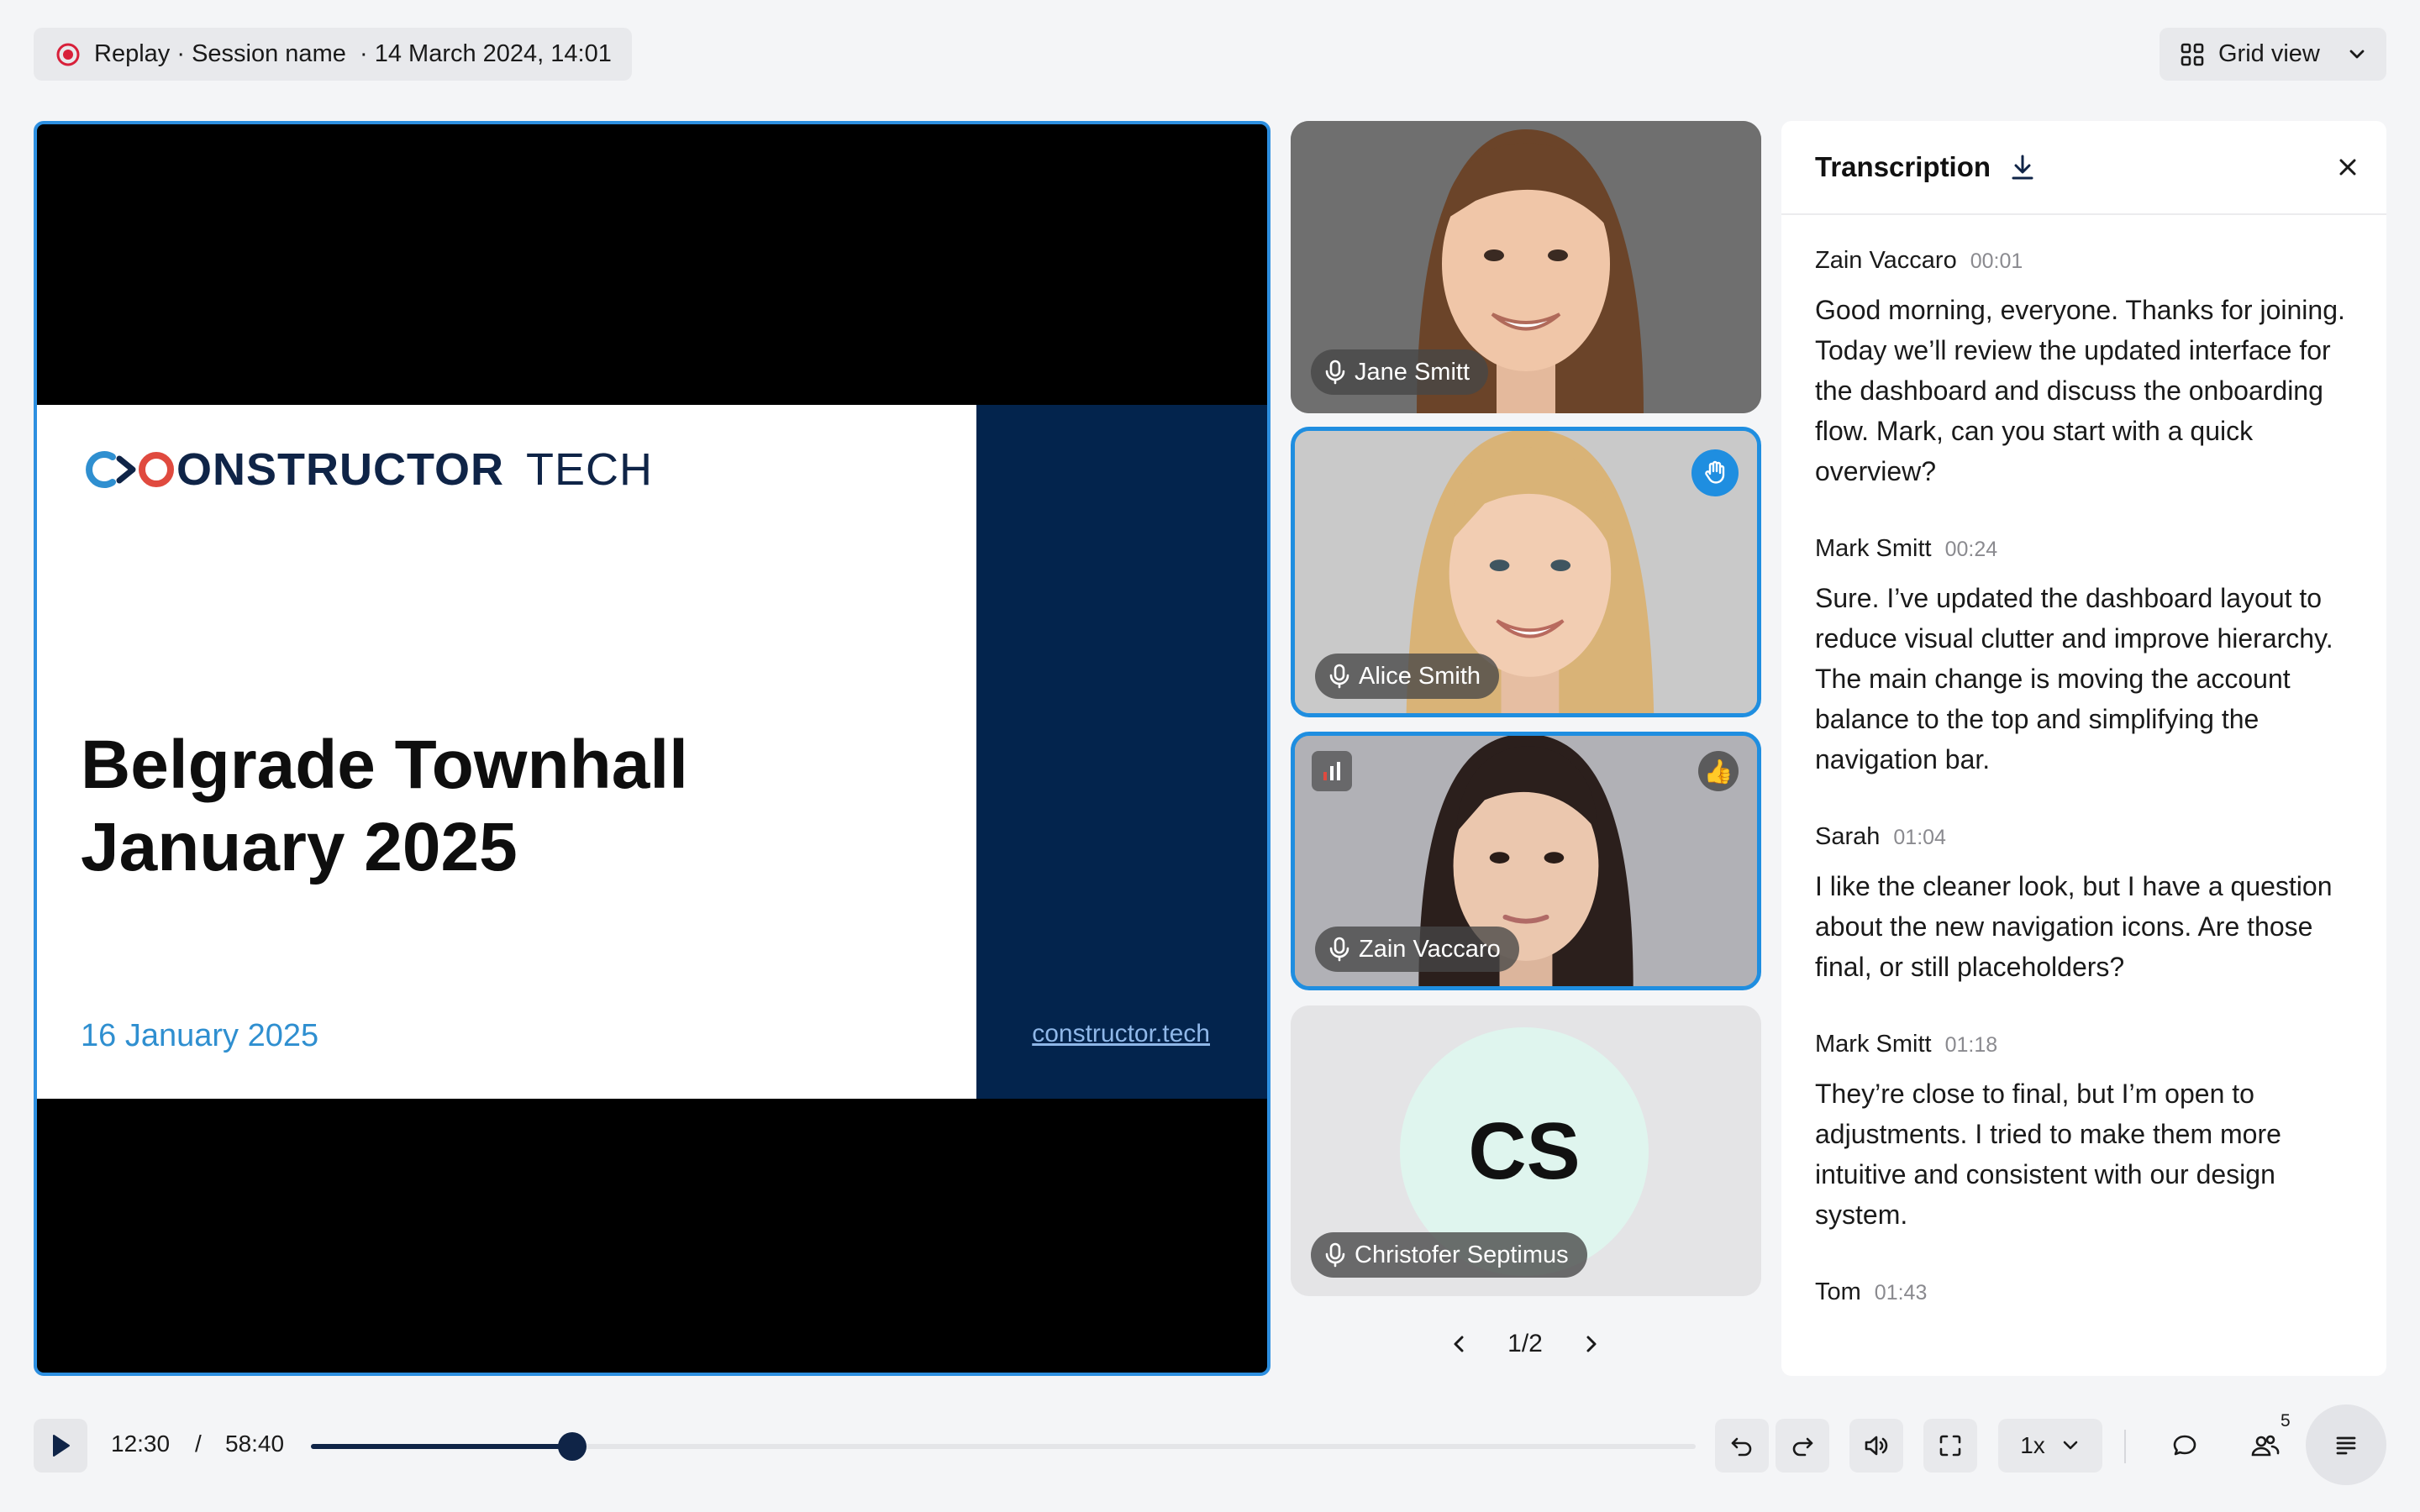 The height and width of the screenshot is (1512, 2420). Describe the element at coordinates (1332, 771) in the screenshot. I see `audio-level-icon` at that location.